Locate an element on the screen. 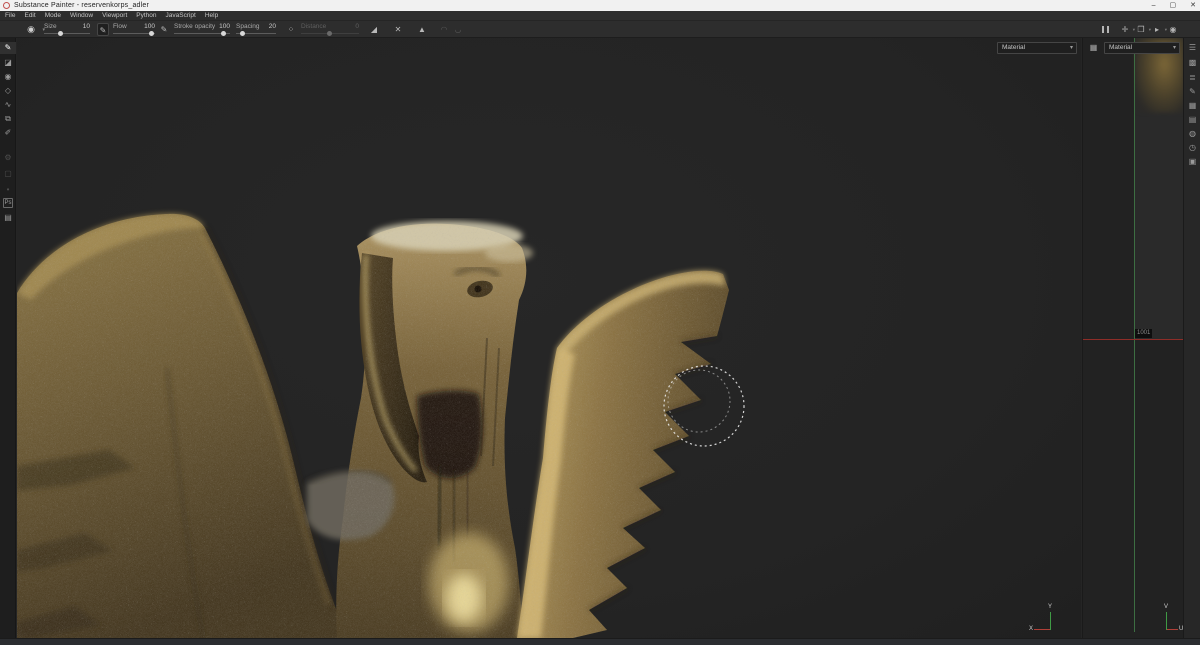  dock-shader-button: ◍ is located at coordinates (1192, 134).